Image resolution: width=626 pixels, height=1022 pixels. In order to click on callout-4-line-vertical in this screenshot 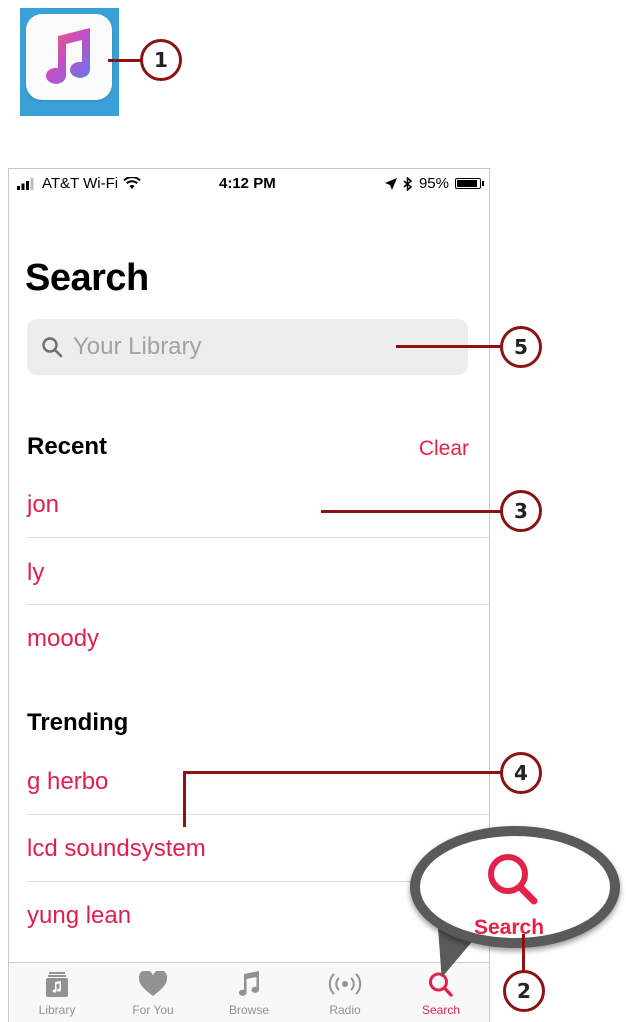, I will do `click(184, 799)`.